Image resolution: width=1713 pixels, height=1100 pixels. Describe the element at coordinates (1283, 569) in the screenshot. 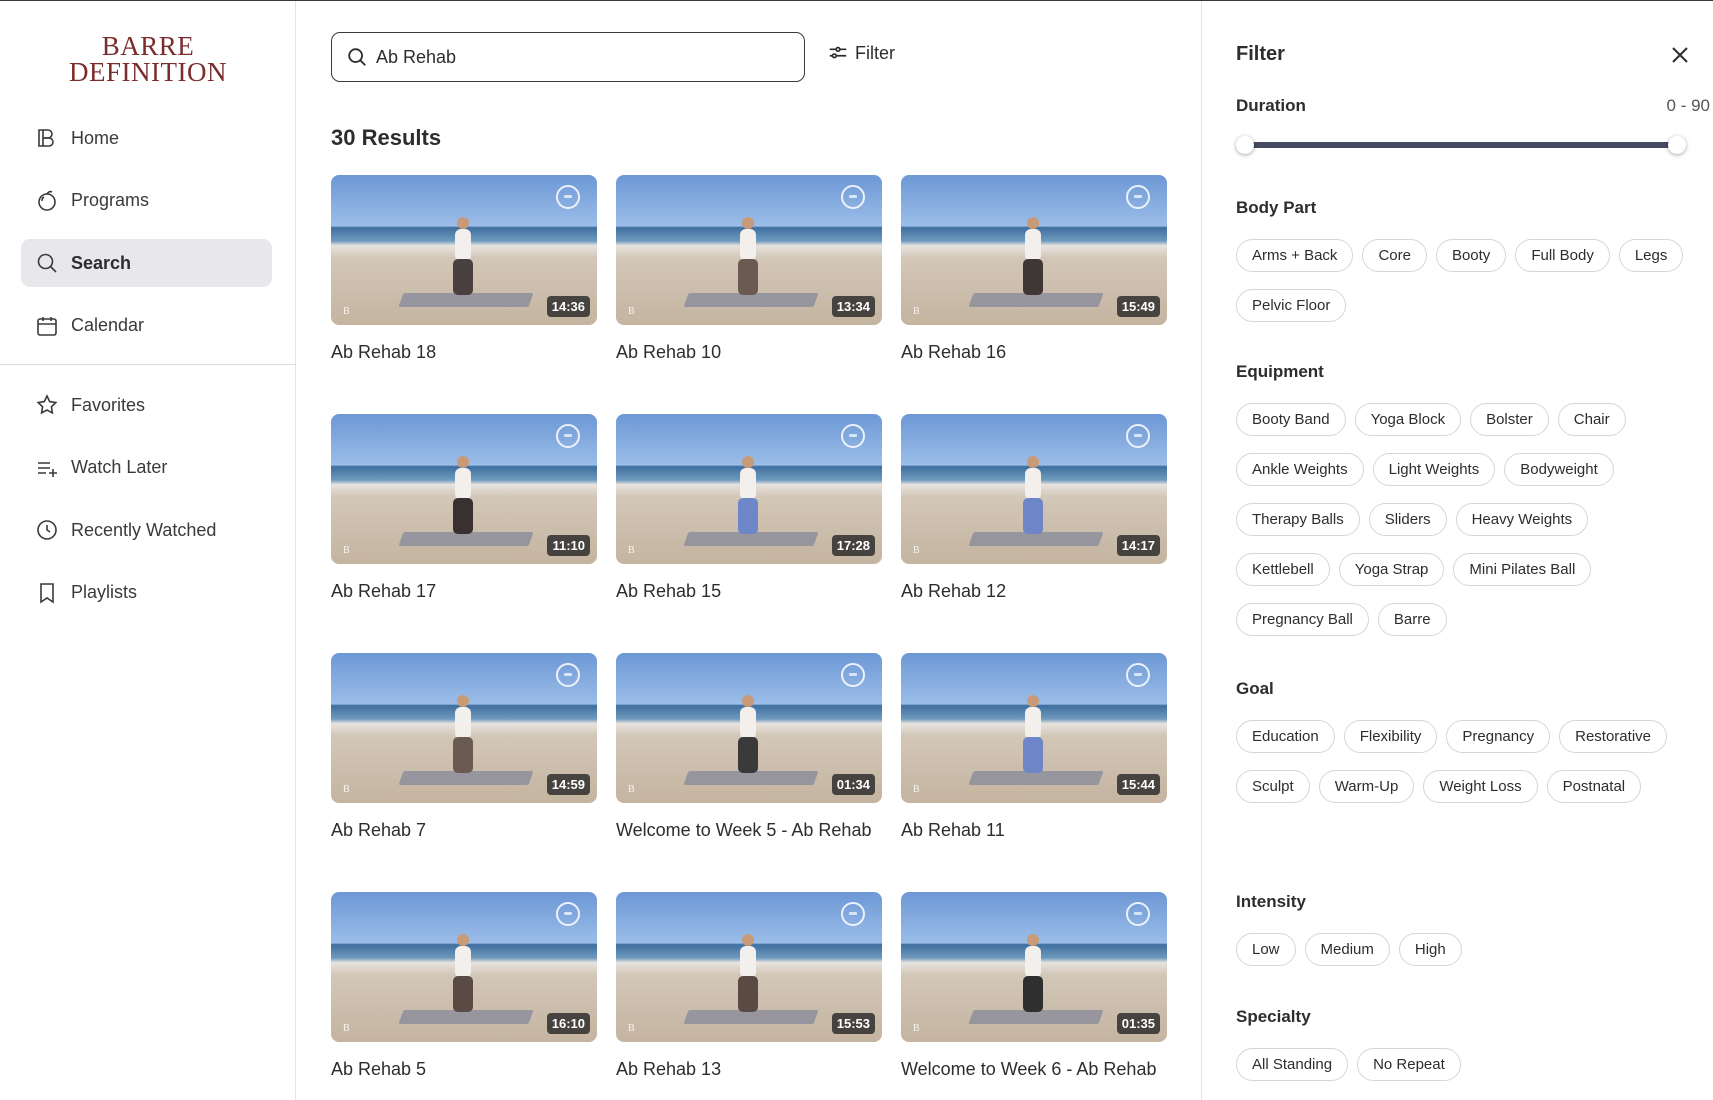

I see `filter-chip: Kettlebell` at that location.